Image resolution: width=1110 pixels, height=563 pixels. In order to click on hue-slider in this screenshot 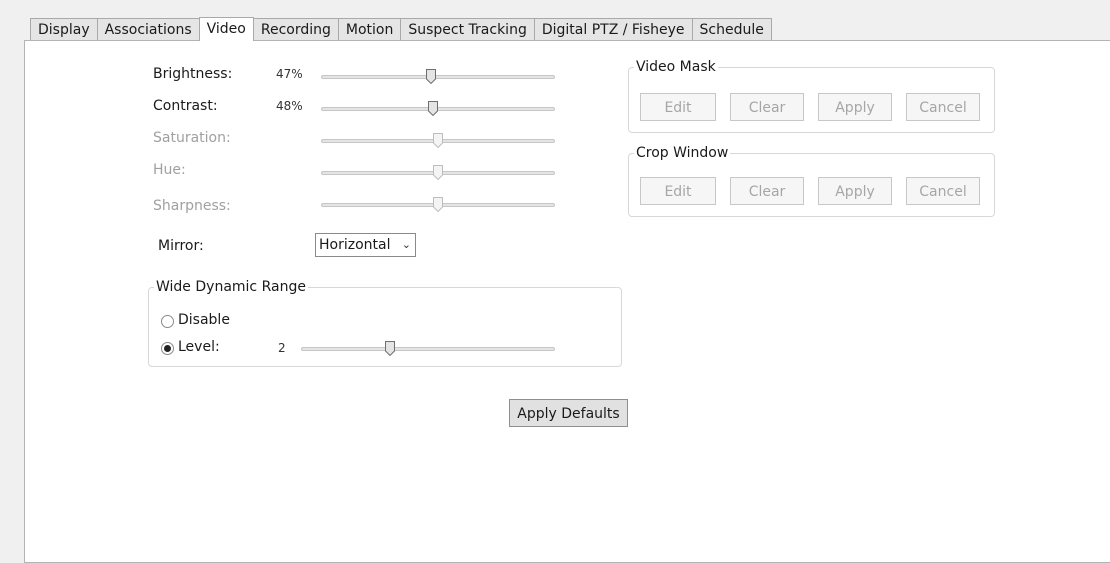, I will do `click(438, 172)`.